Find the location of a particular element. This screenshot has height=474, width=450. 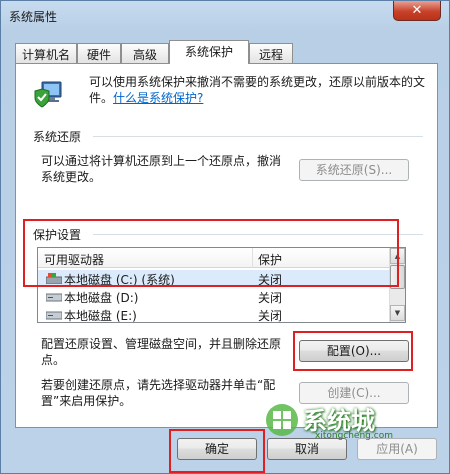

system-protection-icon is located at coordinates (48, 94).